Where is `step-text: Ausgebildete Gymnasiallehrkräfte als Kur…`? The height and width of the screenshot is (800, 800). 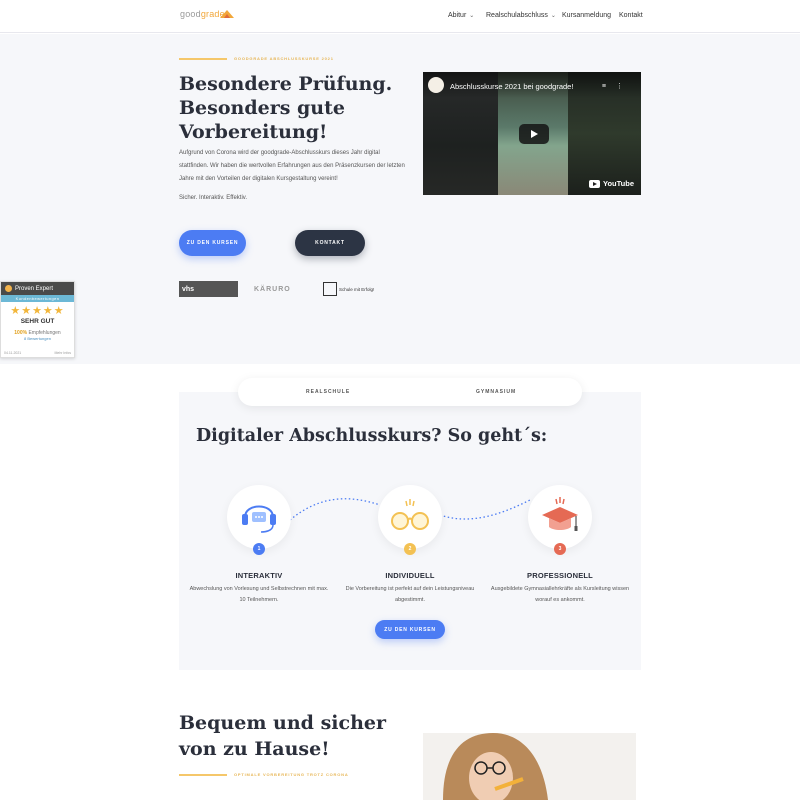 step-text: Ausgebildete Gymnasiallehrkräfte als Kur… is located at coordinates (560, 594).